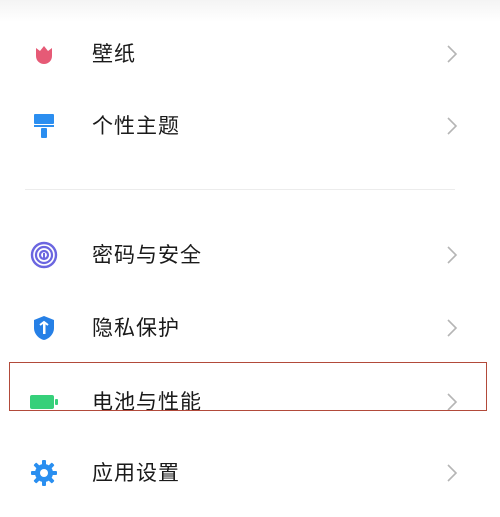  Describe the element at coordinates (240, 189) in the screenshot. I see `section-divider` at that location.